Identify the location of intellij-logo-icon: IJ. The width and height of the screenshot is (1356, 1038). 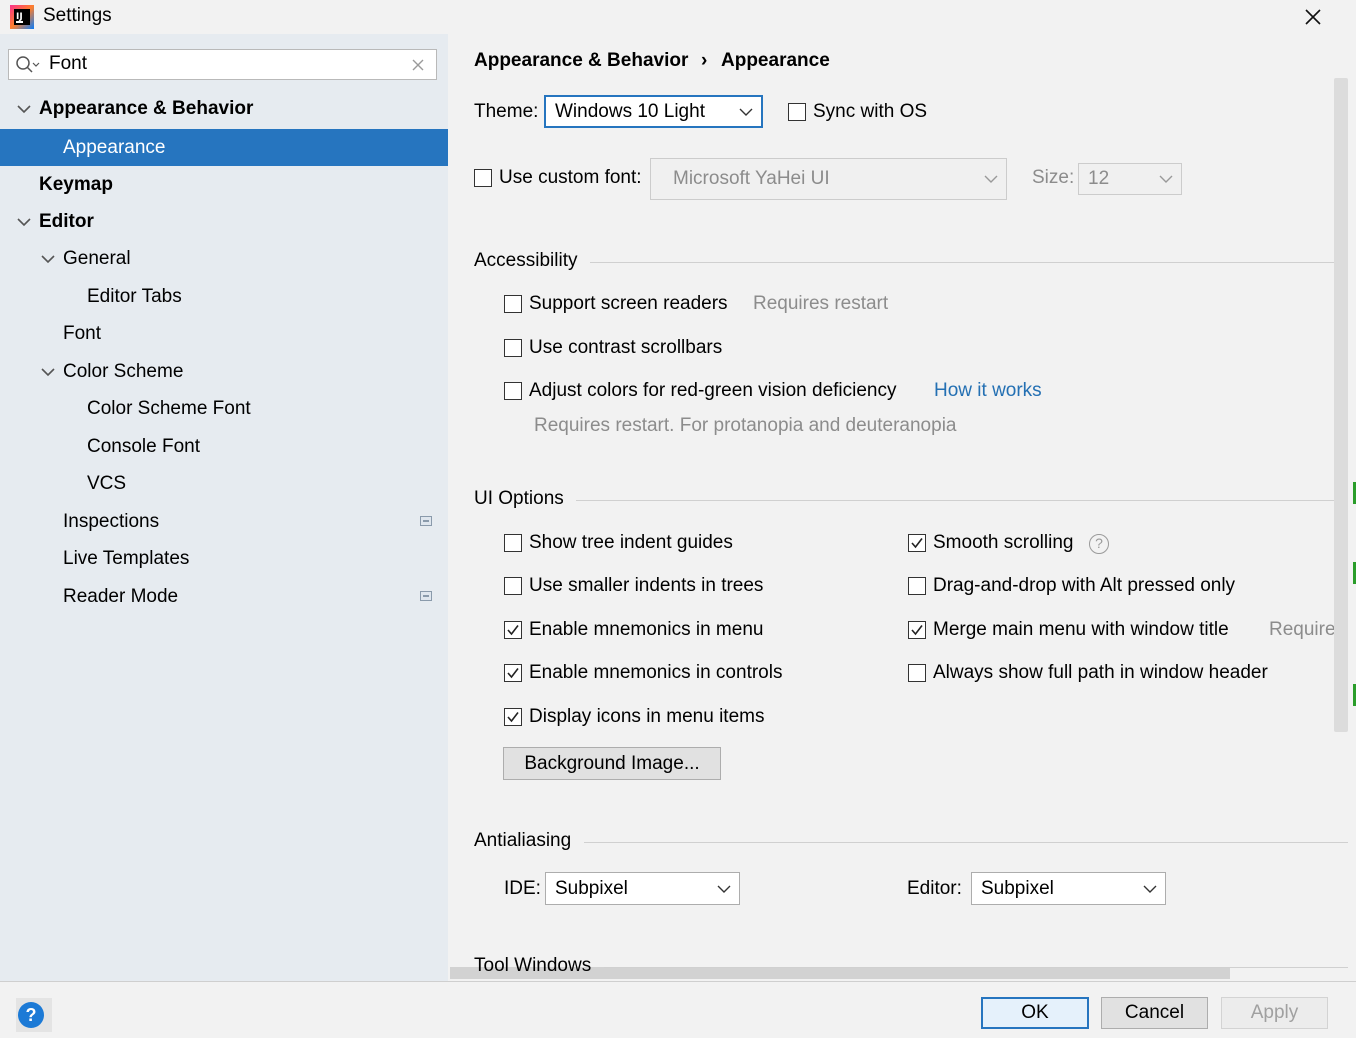
(22, 17).